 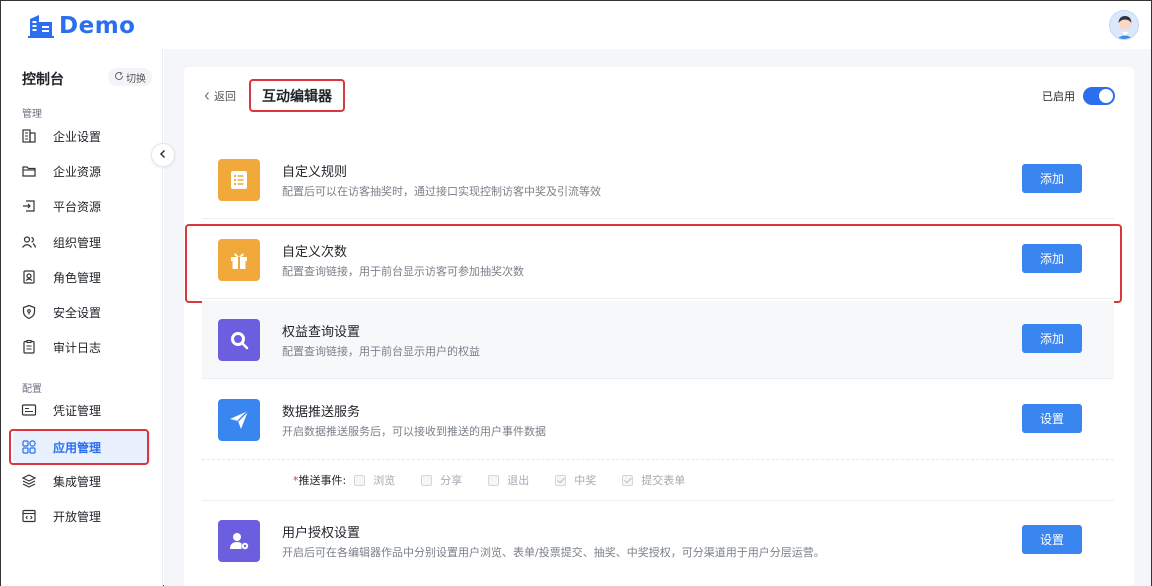 I want to click on layers-icon, so click(x=29, y=481).